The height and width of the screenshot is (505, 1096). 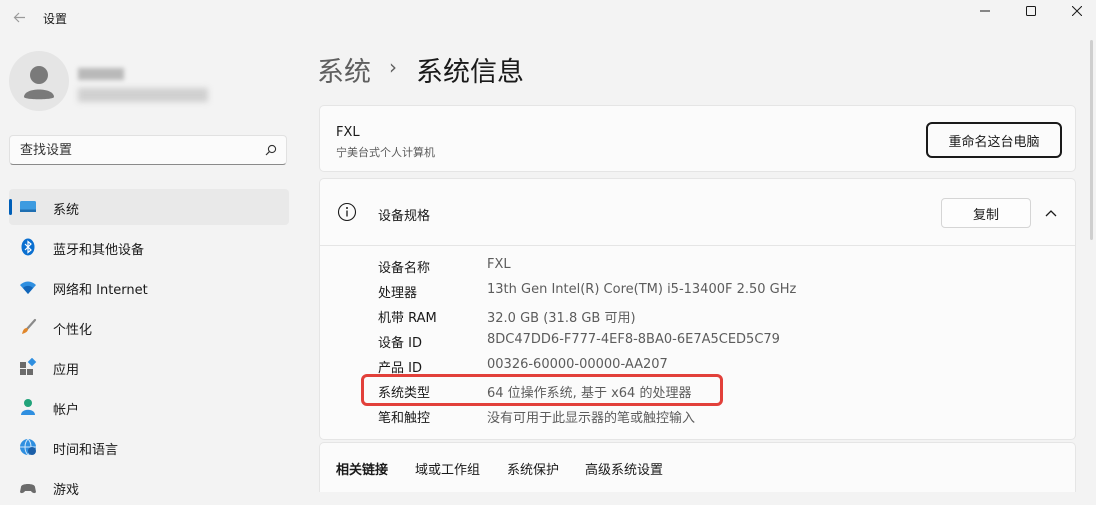 What do you see at coordinates (149, 327) in the screenshot?
I see `sidebar-item-personalization: 个性化` at bounding box center [149, 327].